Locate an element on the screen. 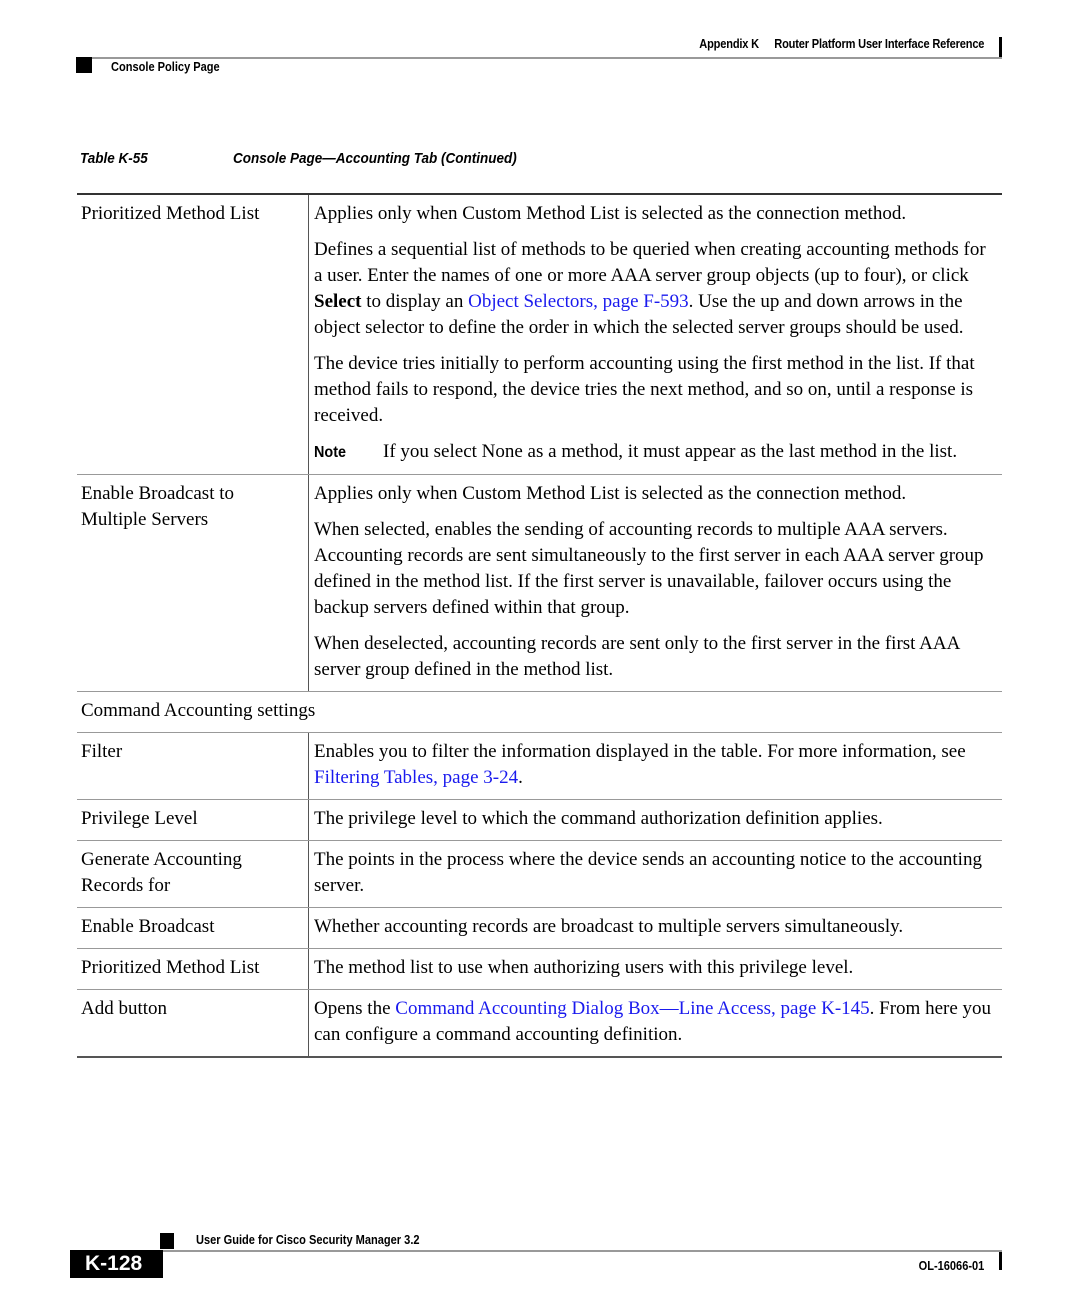 This screenshot has width=1080, height=1311. footer-rule is located at coordinates (581, 1251).